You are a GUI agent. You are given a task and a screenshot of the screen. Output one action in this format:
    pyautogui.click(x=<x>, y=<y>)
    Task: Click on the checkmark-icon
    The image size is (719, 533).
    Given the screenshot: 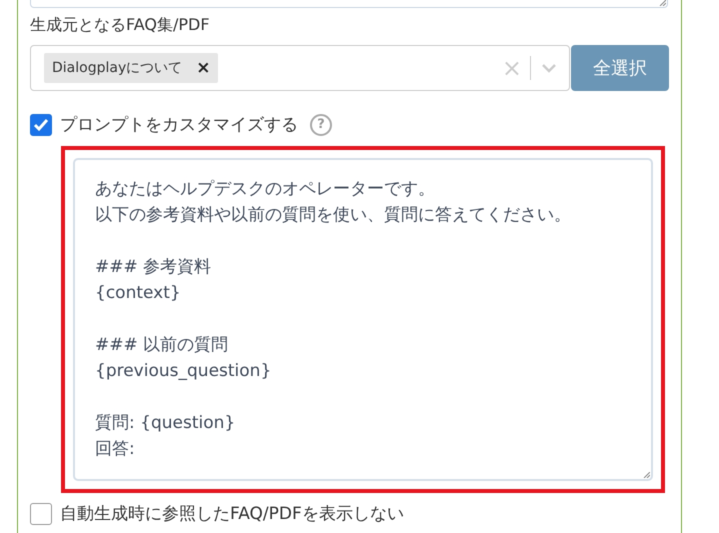 What is the action you would take?
    pyautogui.click(x=41, y=125)
    